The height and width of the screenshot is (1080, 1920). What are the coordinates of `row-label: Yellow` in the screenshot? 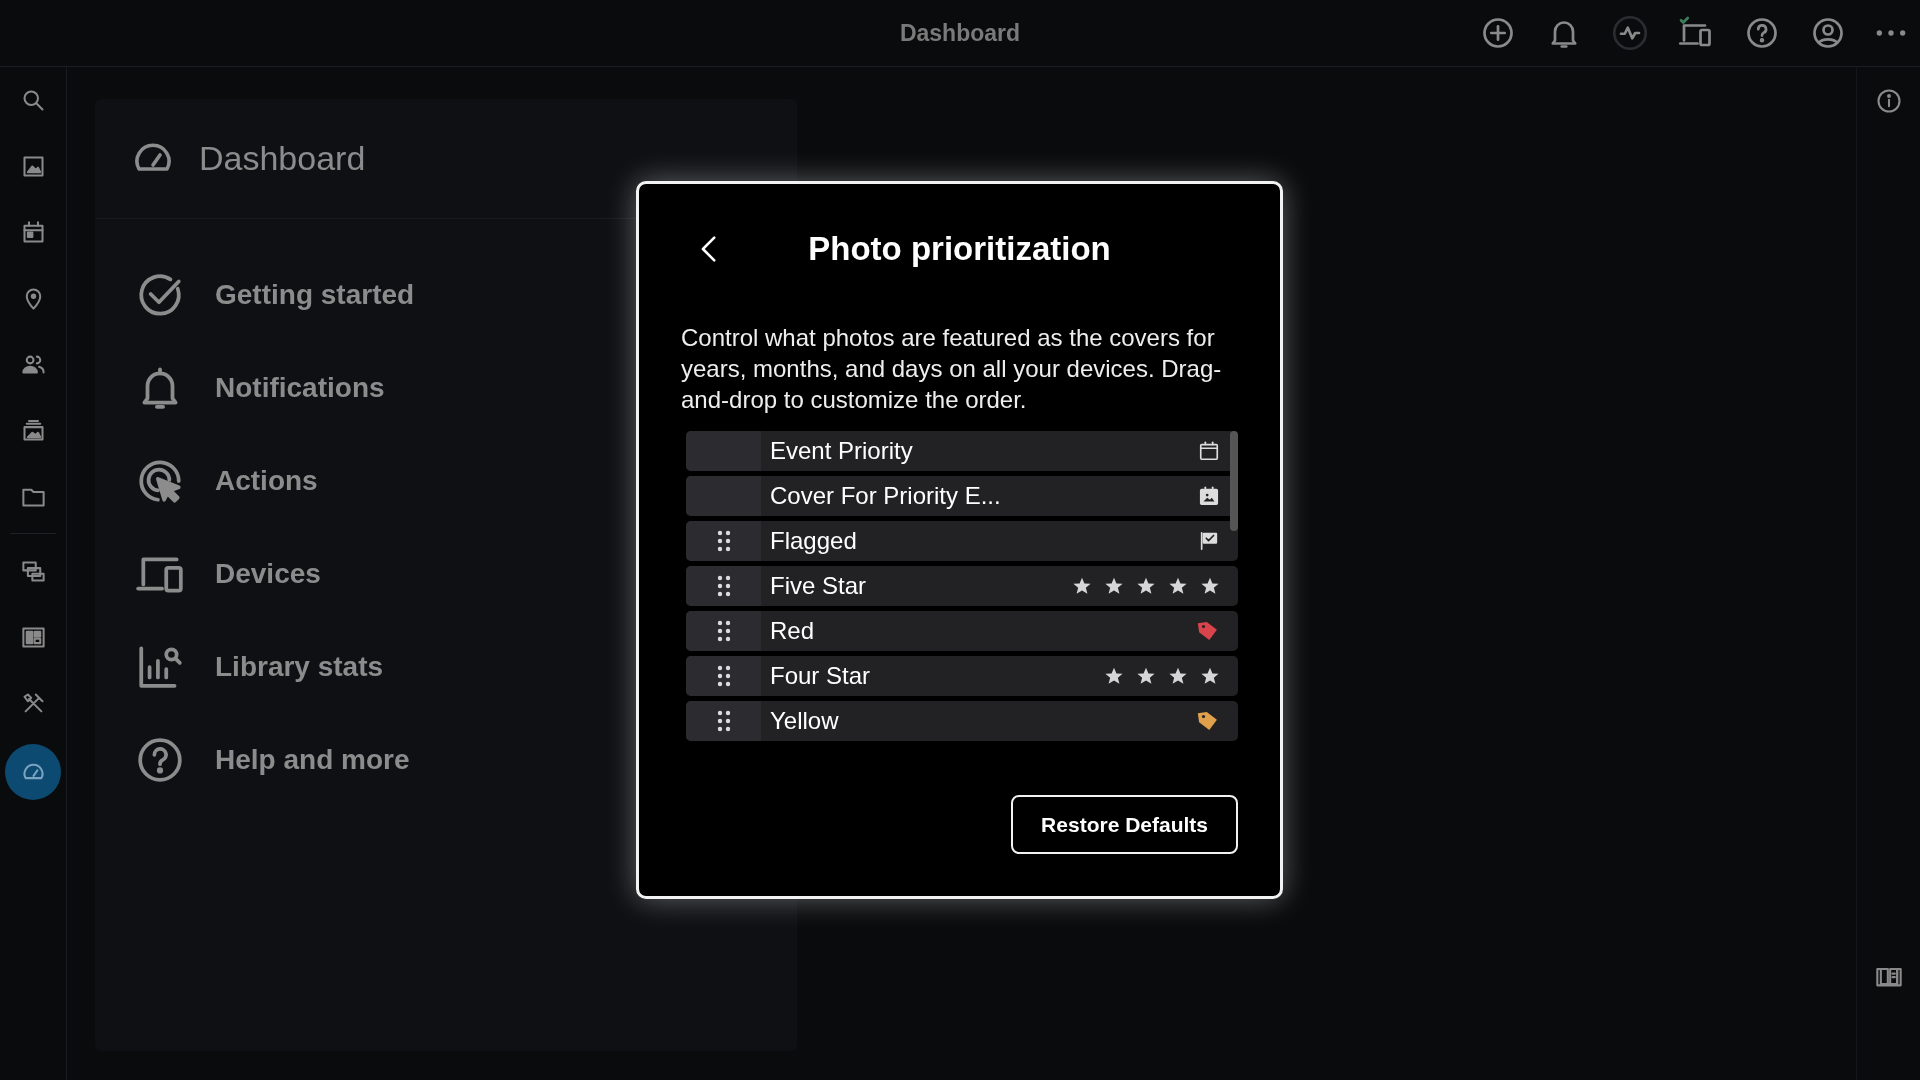 It's located at (804, 721).